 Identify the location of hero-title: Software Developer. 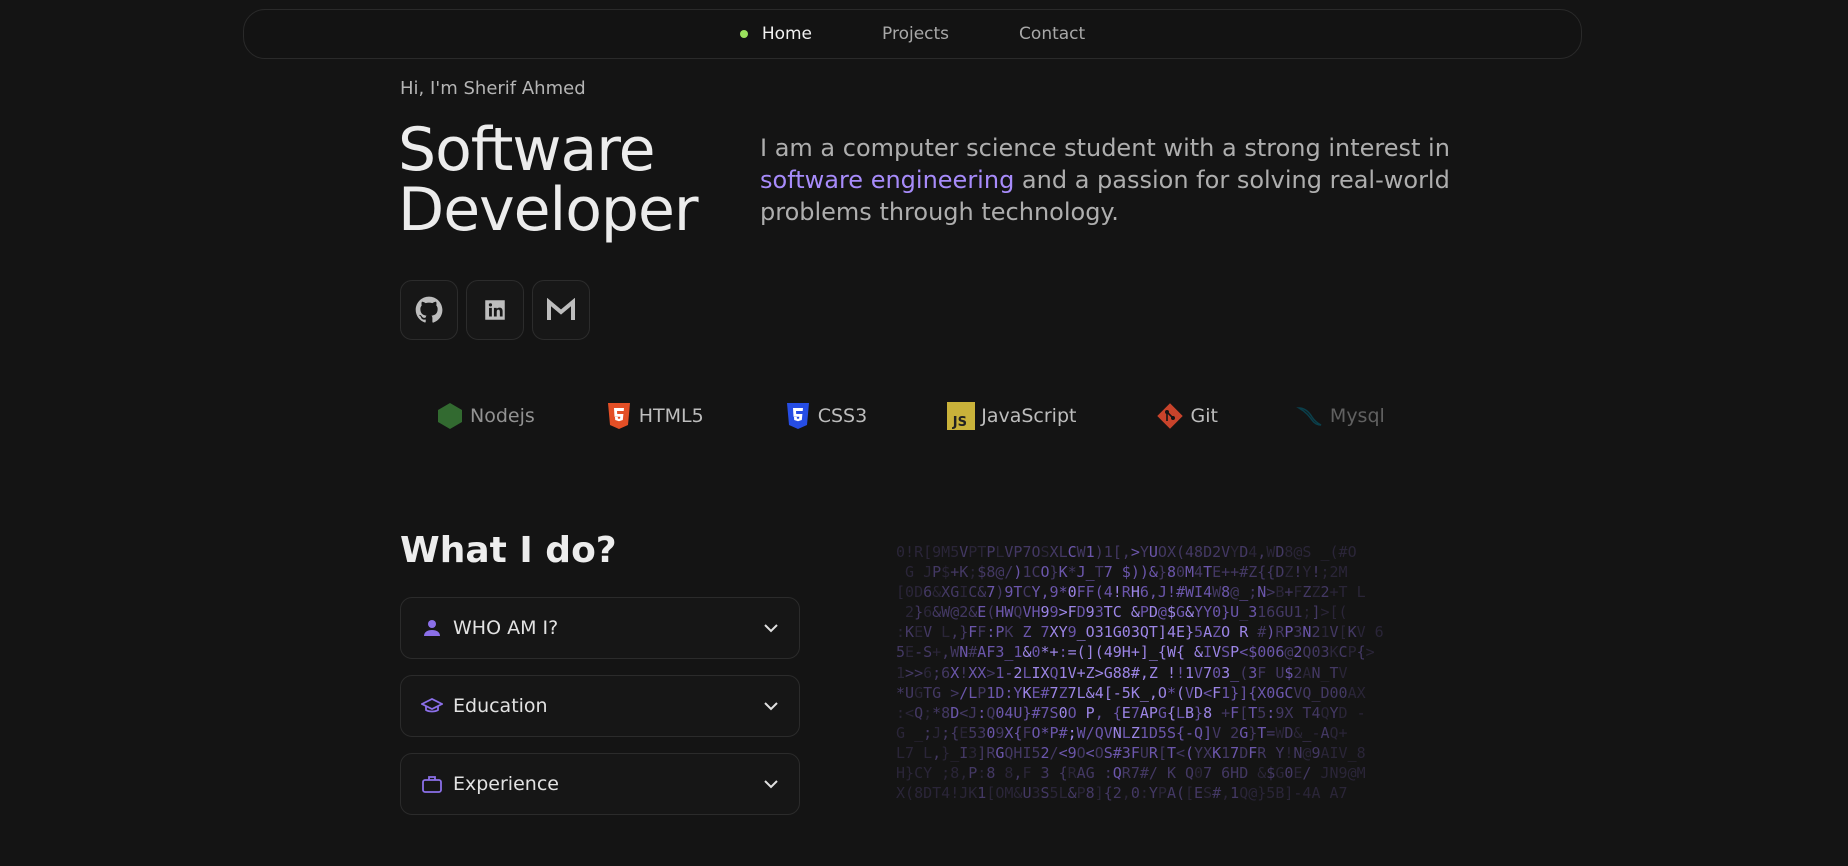
(568, 180).